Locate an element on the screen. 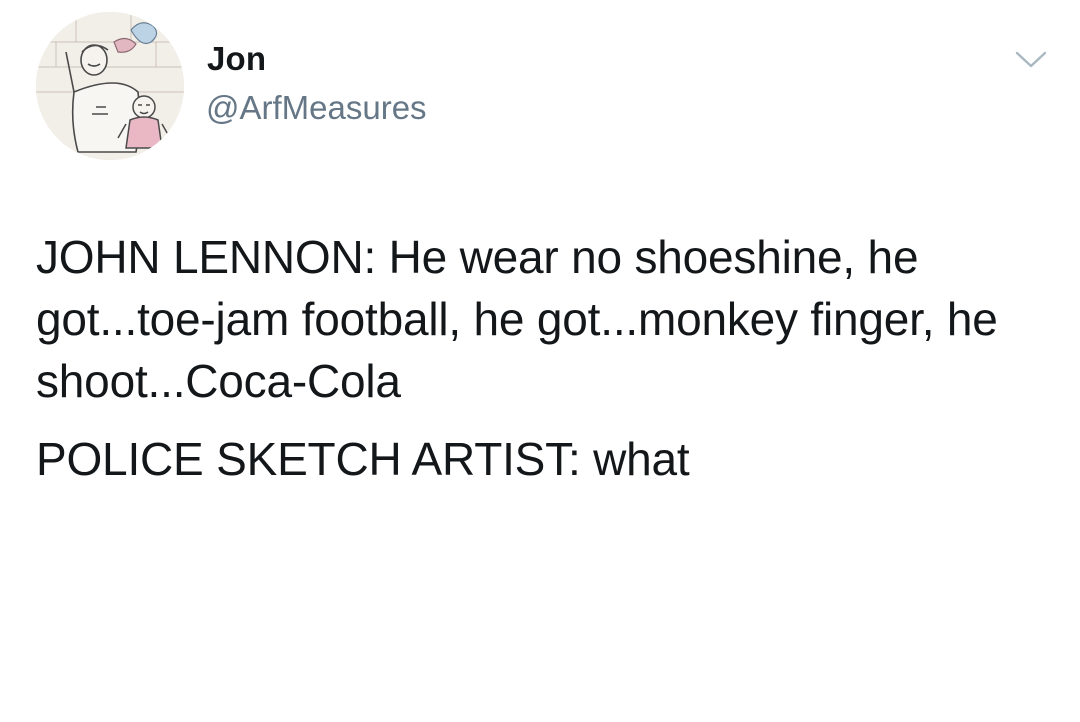  chevron-down-icon is located at coordinates (1031, 59).